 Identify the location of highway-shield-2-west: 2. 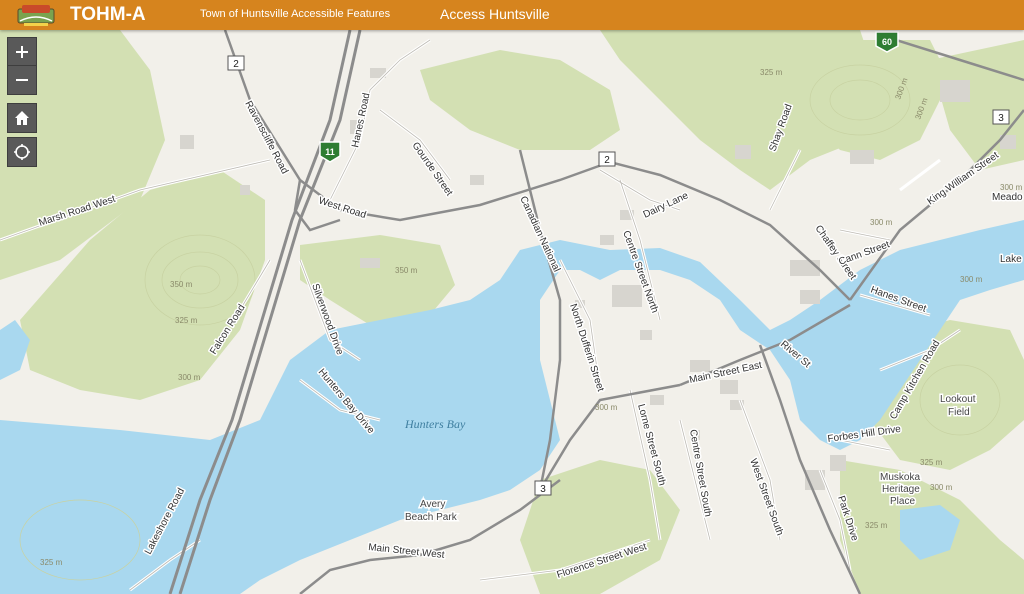
(236, 63).